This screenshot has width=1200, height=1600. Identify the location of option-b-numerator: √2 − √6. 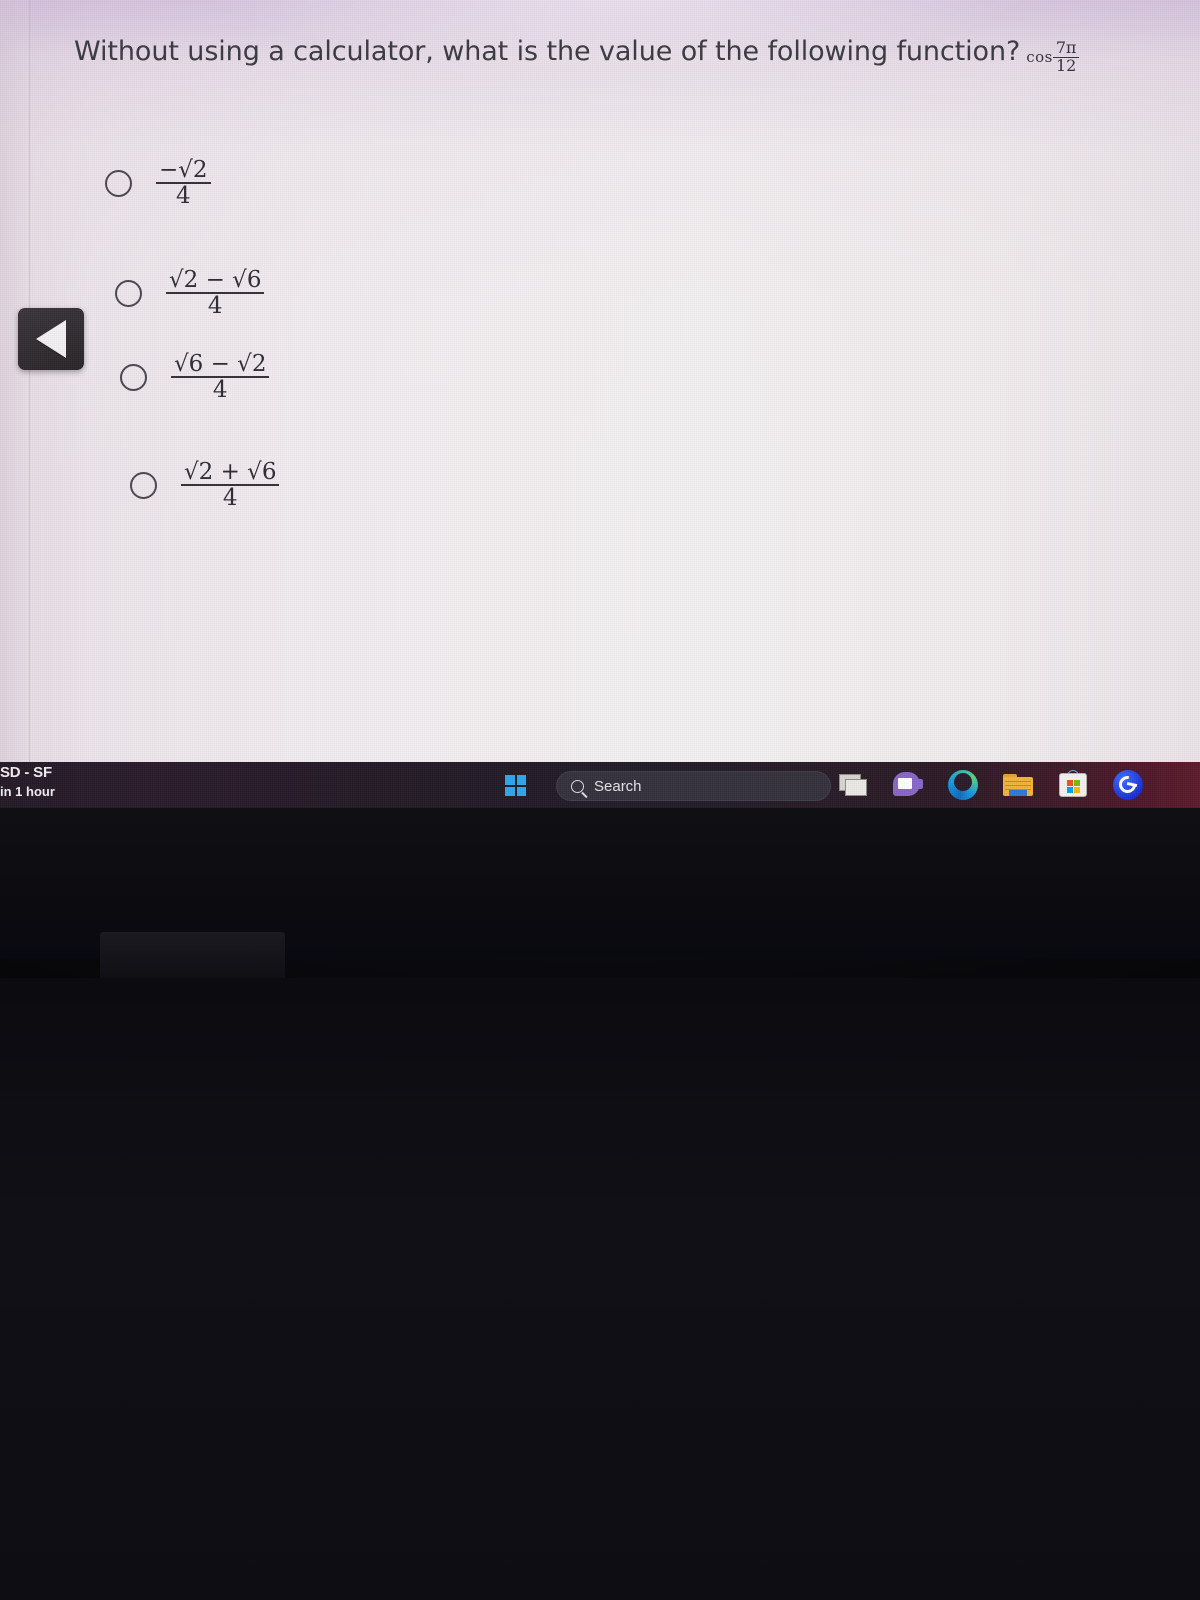
(215, 280).